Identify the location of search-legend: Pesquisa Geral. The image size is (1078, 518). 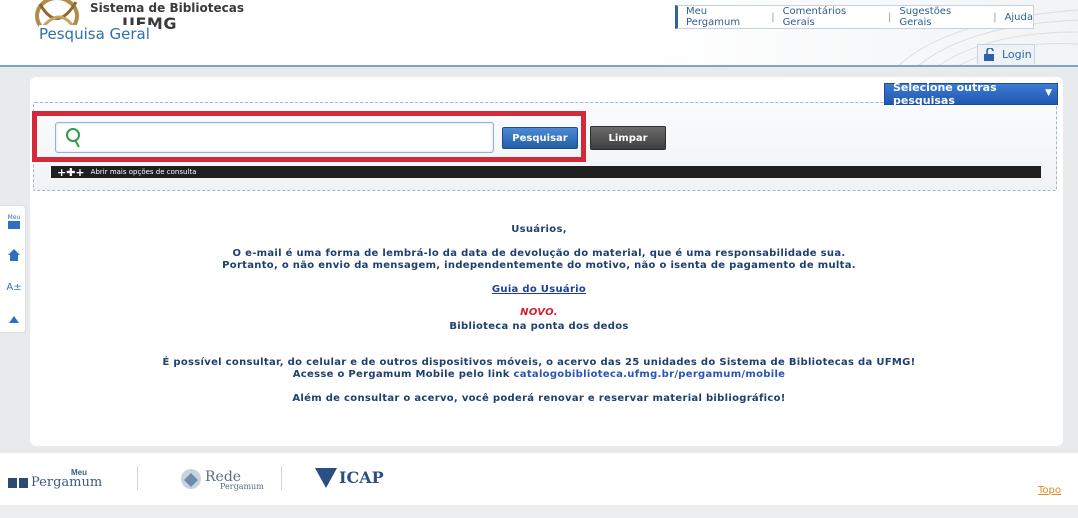
(96, 34).